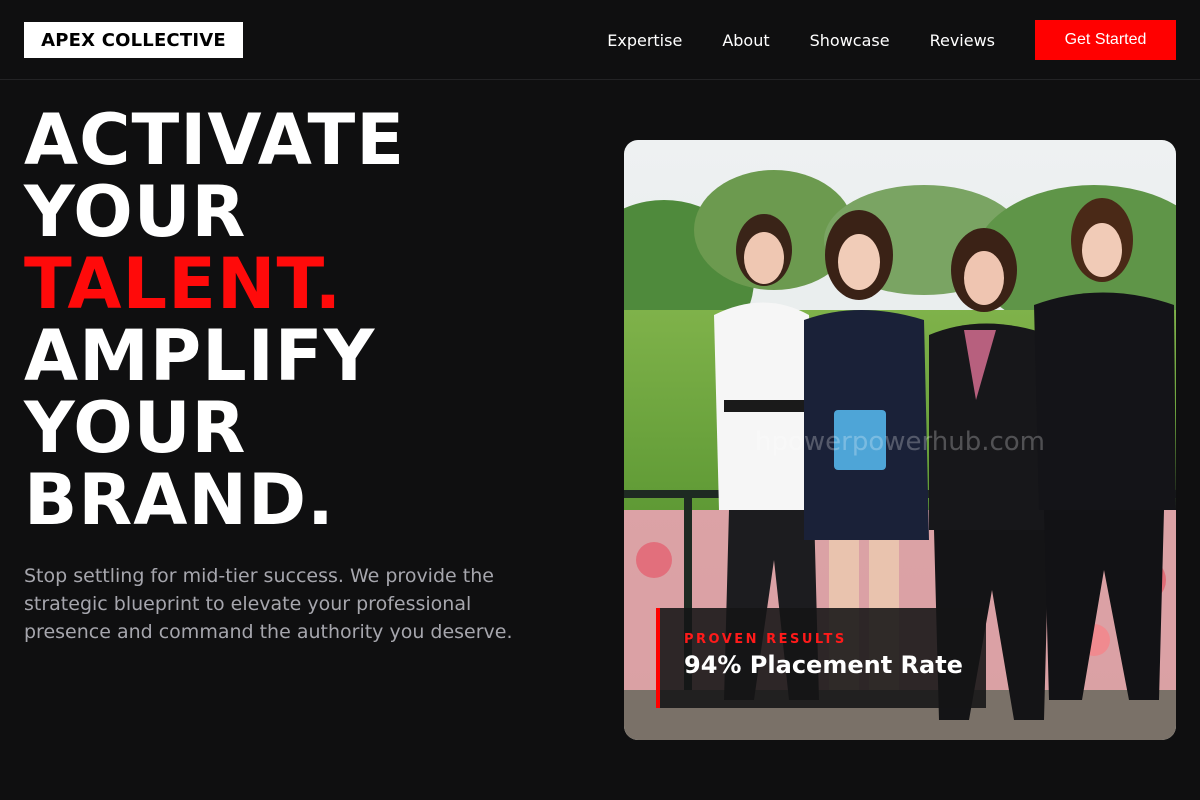 The image size is (1200, 800). What do you see at coordinates (644, 40) in the screenshot?
I see `nav-link-expertise: Expertise` at bounding box center [644, 40].